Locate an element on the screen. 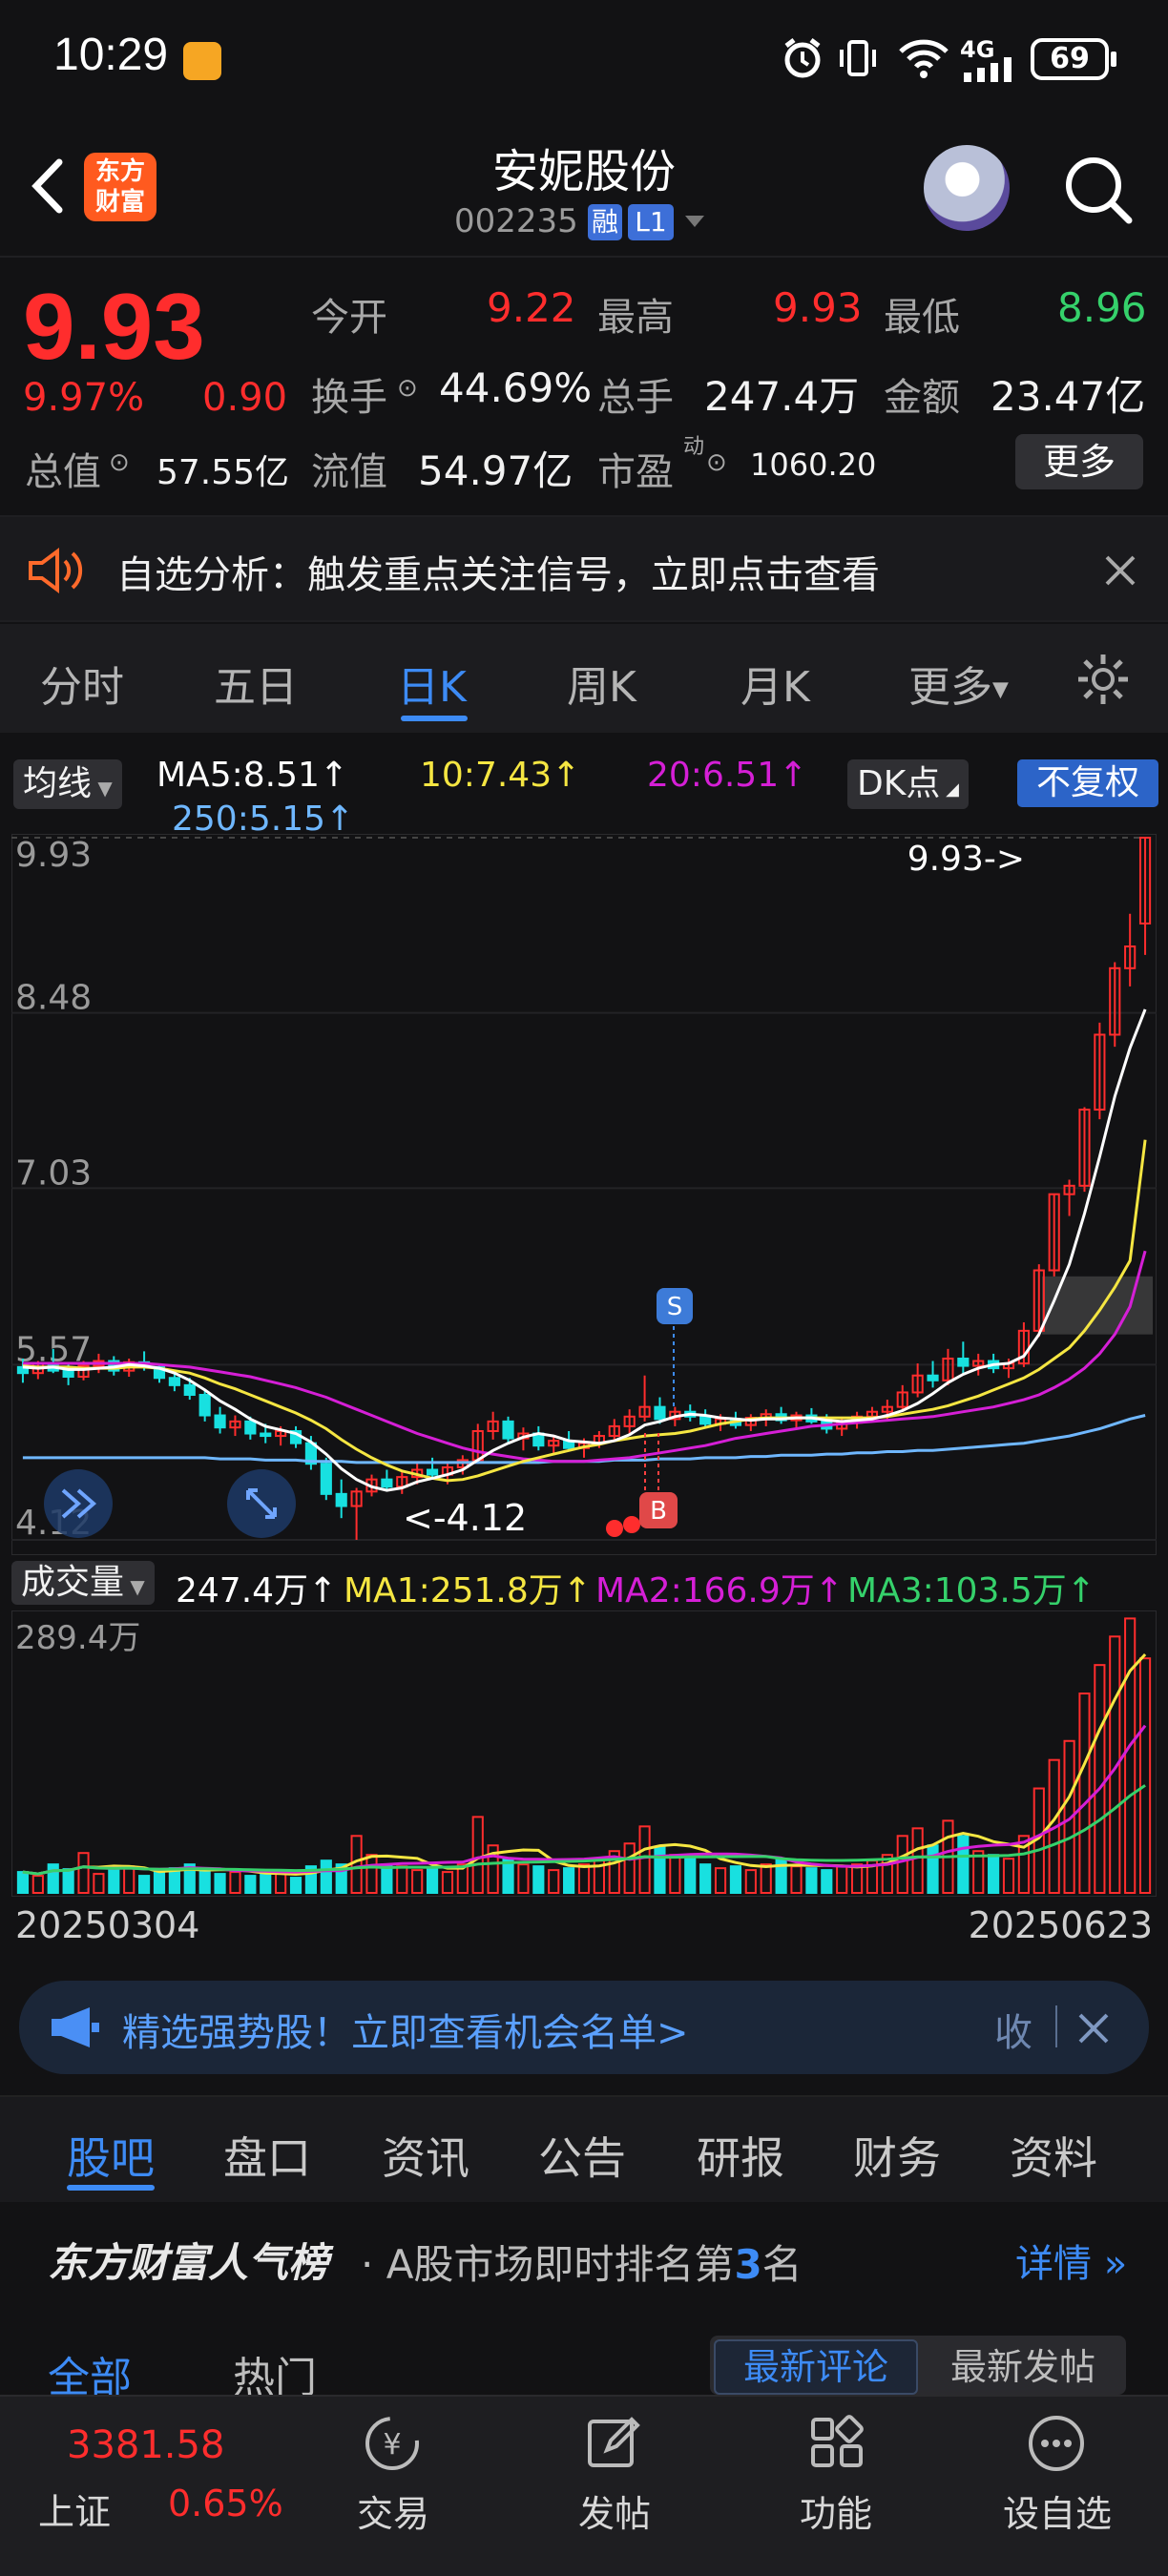 This screenshot has width=1168, height=2576. tab-research: 研报 is located at coordinates (740, 2155).